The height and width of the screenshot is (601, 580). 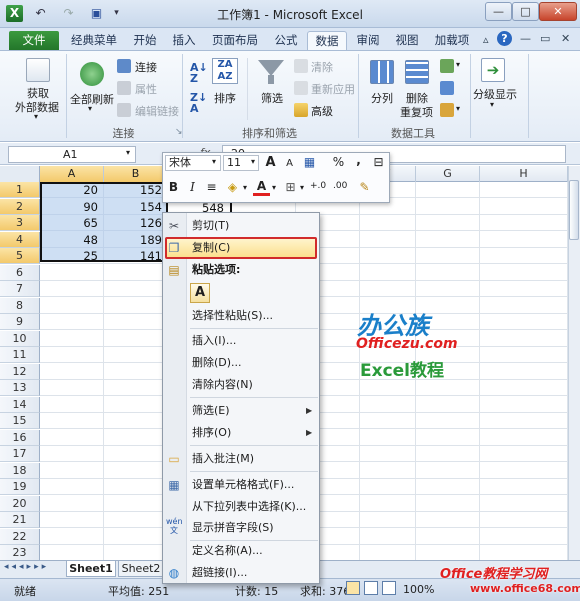 What do you see at coordinates (302, 187) in the screenshot?
I see `borders-dropdown-icon: ▾` at bounding box center [302, 187].